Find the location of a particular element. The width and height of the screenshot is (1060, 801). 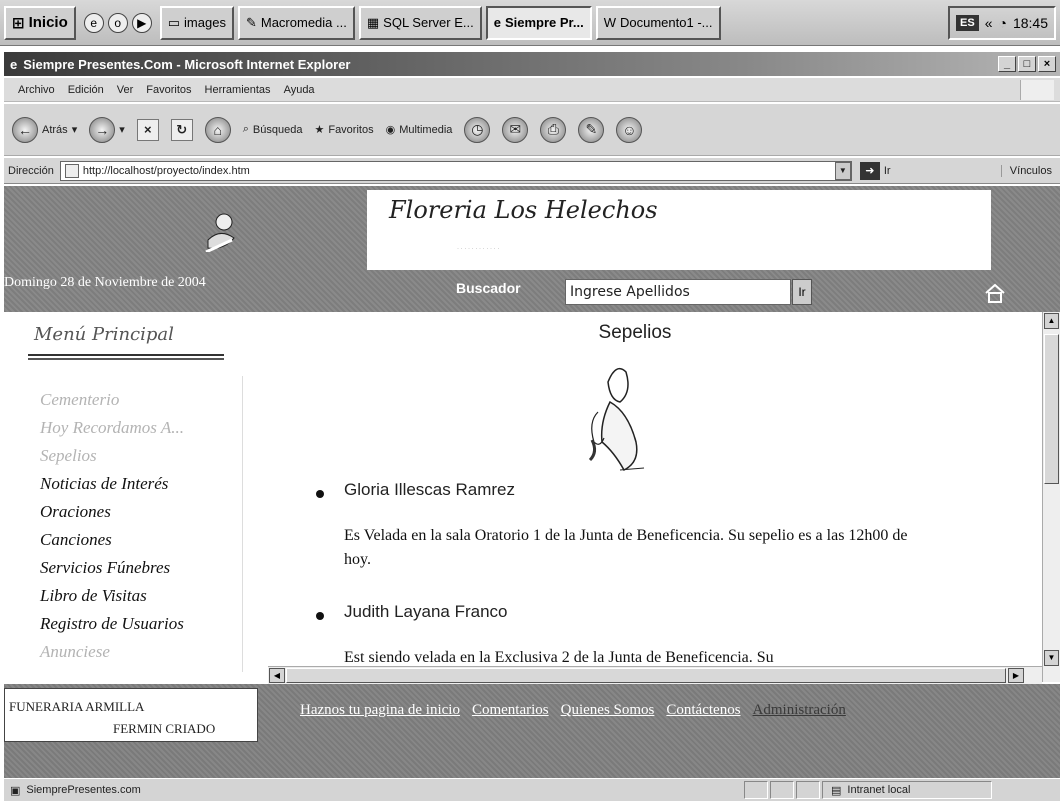

go-button: ➜ Ir is located at coordinates (875, 170).